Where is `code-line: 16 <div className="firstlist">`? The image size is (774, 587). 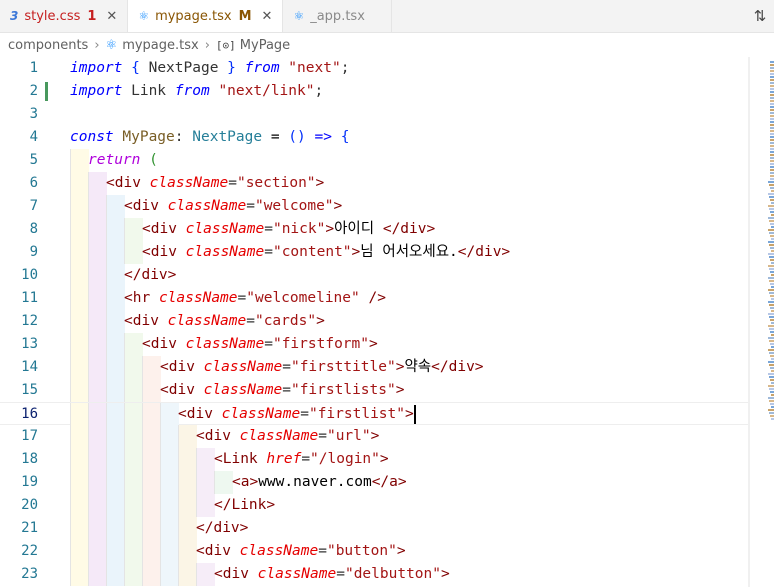 code-line: 16 <div className="firstlist"> is located at coordinates (375, 414).